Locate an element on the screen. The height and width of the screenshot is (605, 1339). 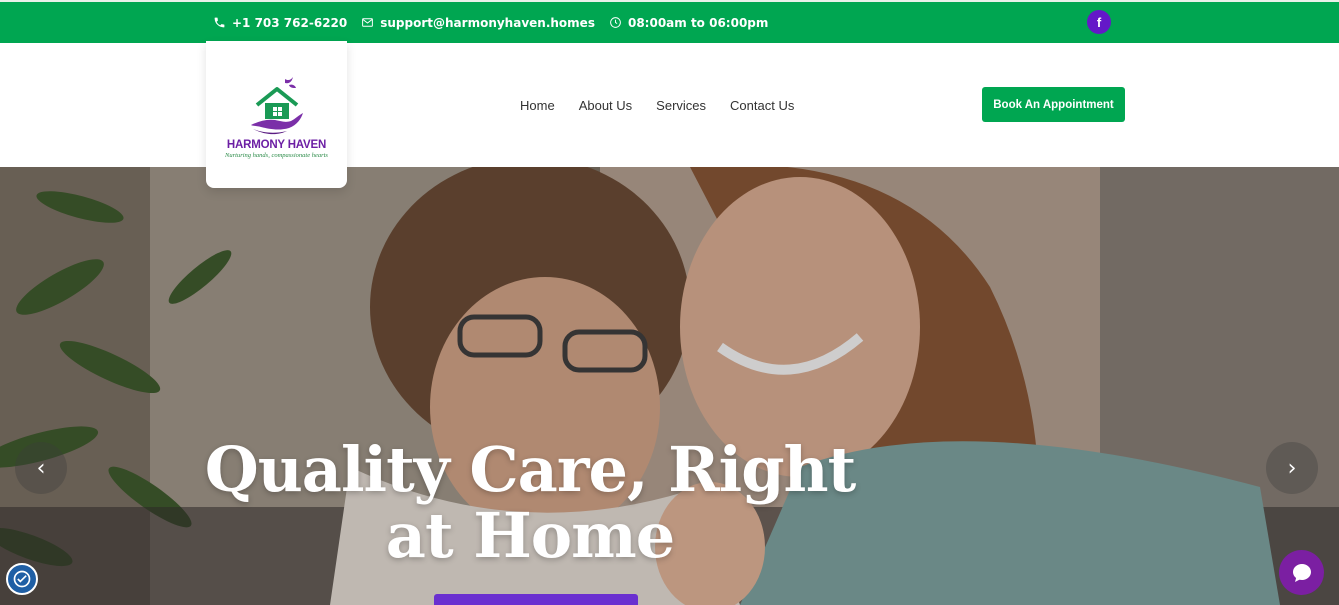
main-nav: Home About Us Services Contact Us is located at coordinates (657, 105).